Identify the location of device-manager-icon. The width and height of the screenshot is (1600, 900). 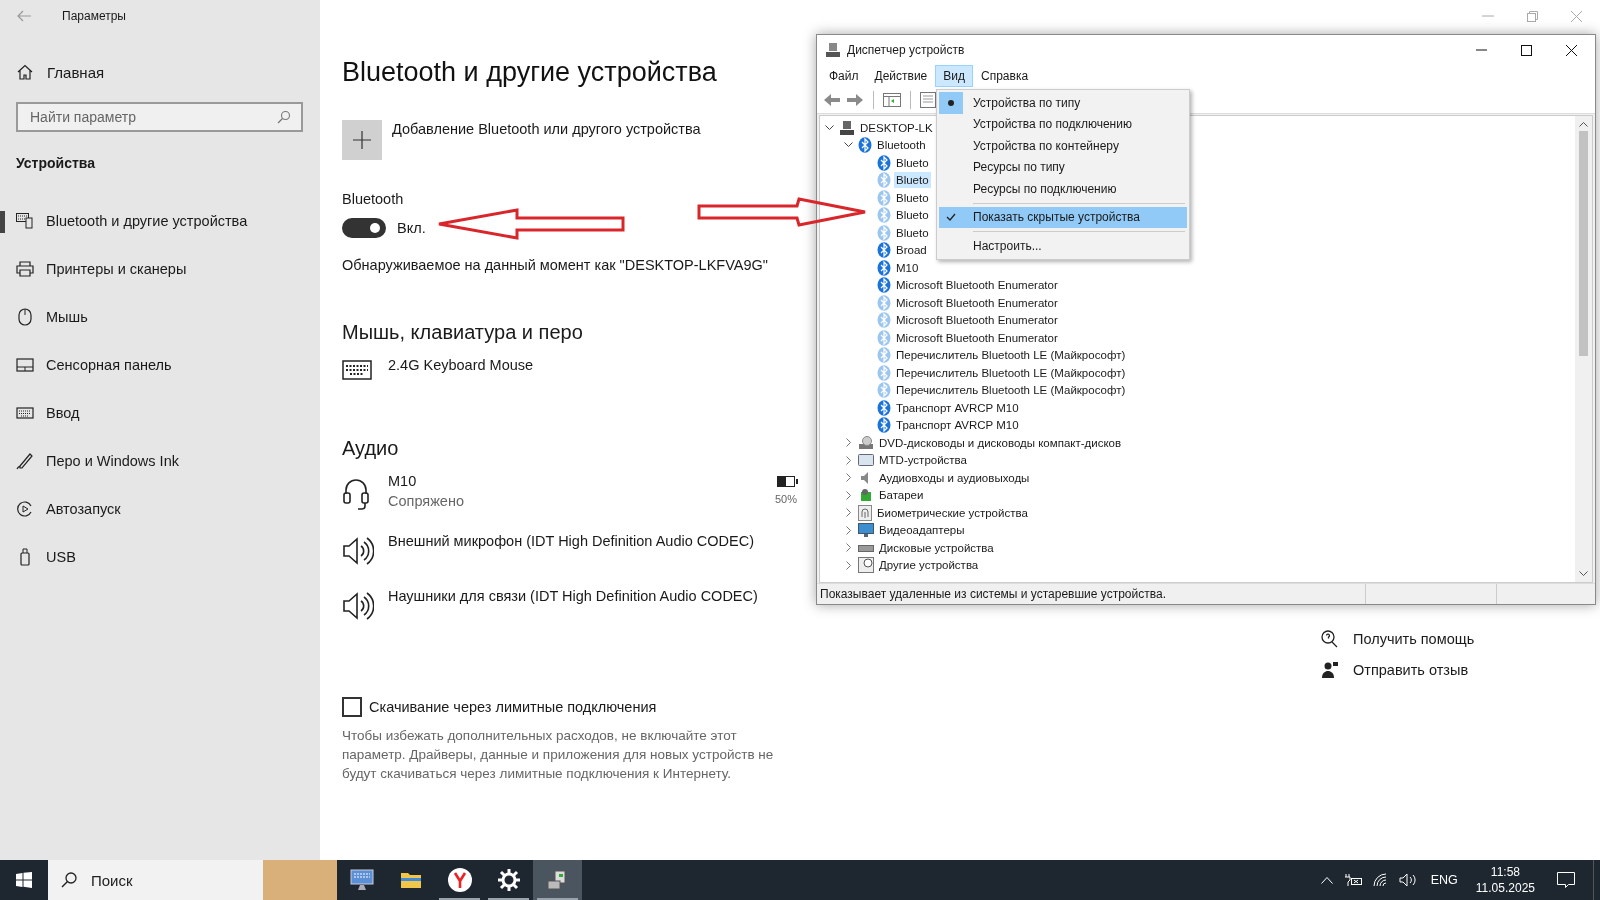
(833, 50).